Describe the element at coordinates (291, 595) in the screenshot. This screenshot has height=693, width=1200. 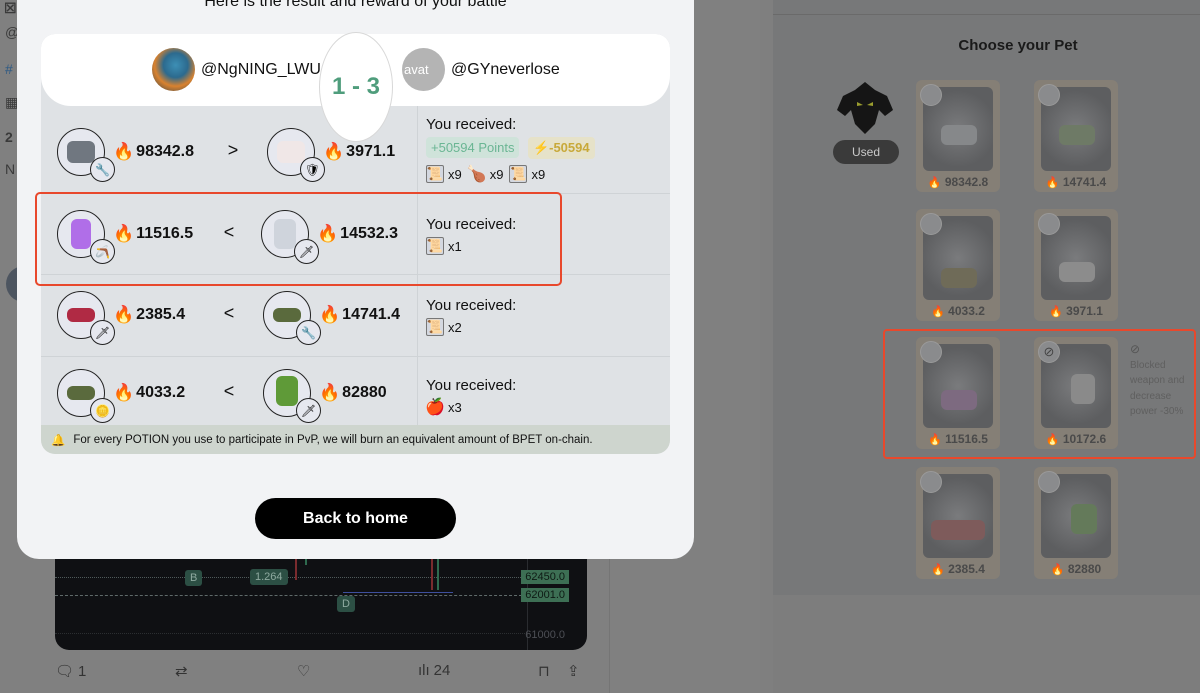
I see `chart-dashed-line` at that location.